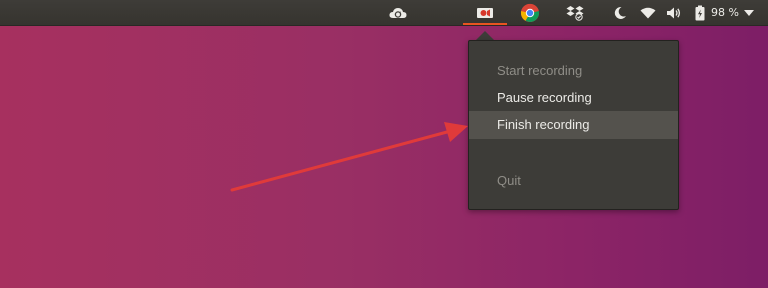 The height and width of the screenshot is (288, 768). What do you see at coordinates (349, 157) in the screenshot?
I see `annotation-arrow` at bounding box center [349, 157].